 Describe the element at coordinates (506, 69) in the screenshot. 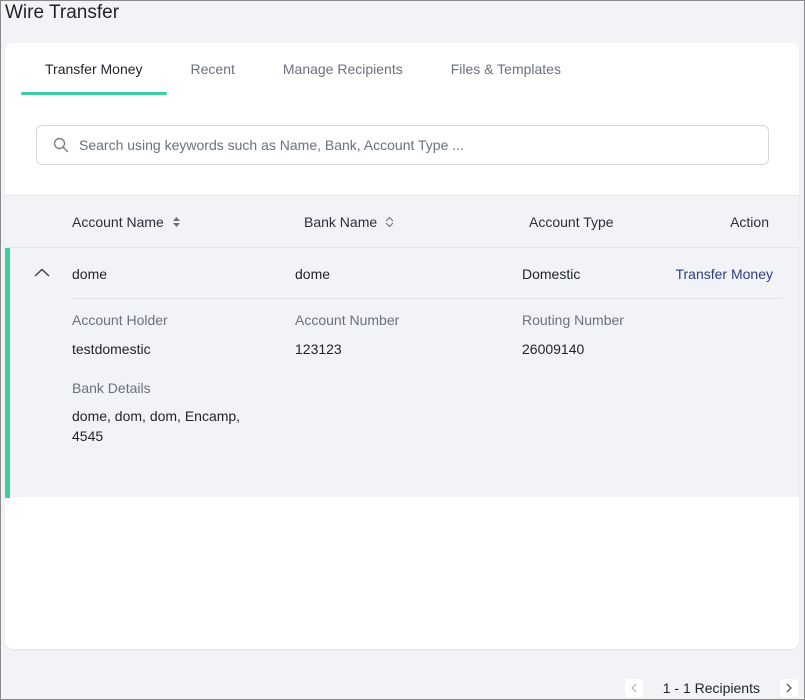

I see `tab-files-templates: Files & Templates` at that location.